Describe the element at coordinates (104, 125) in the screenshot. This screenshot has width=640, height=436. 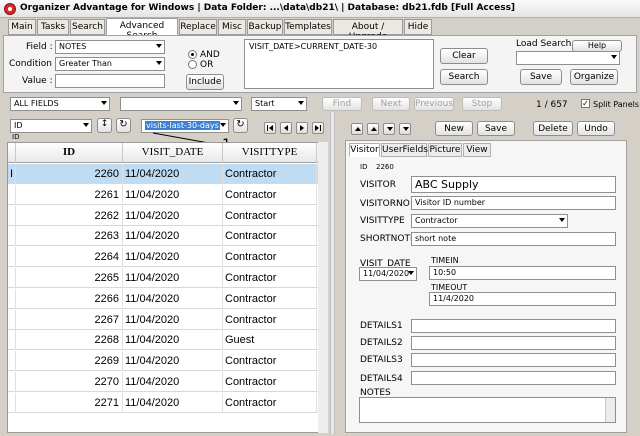
I see `sort-direction-button: ↕` at that location.